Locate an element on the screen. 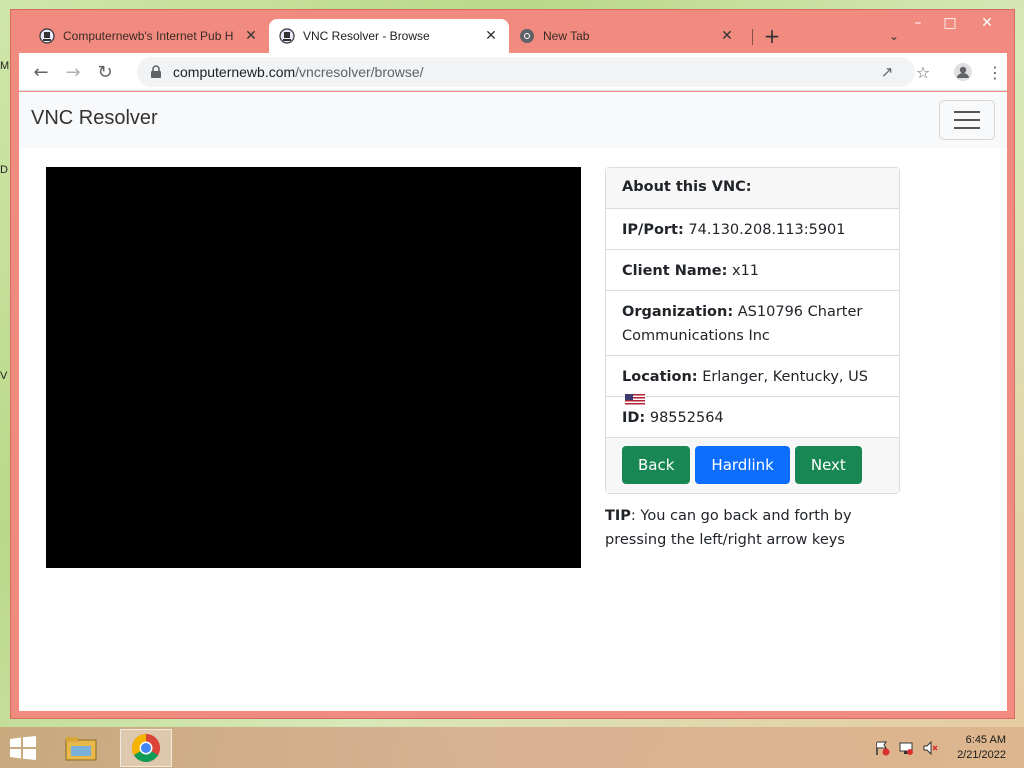 The image size is (1024, 768). tab-title: New Tab is located at coordinates (566, 36).